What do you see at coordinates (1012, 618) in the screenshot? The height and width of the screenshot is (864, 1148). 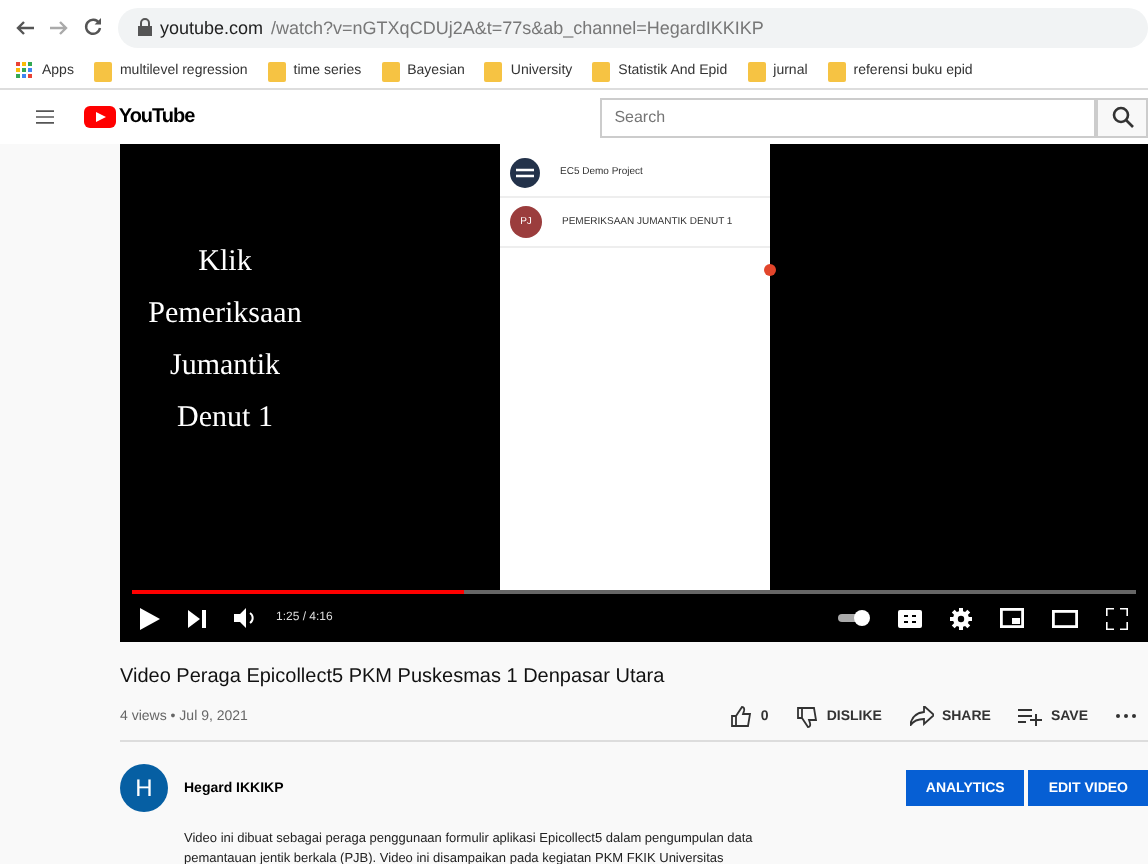 I see `miniplayer-icon` at bounding box center [1012, 618].